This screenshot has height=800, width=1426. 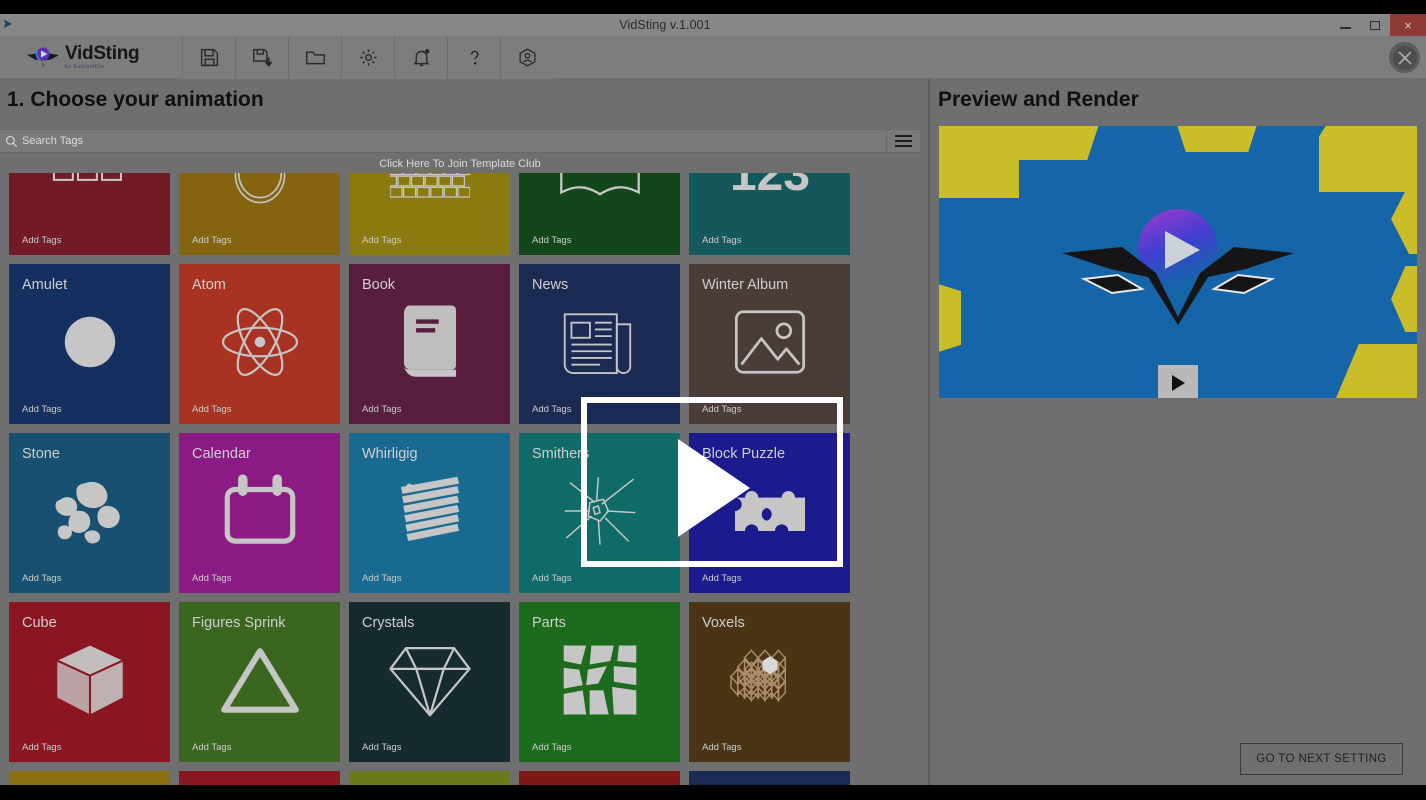 I want to click on window-minimize-button, so click(x=1345, y=25).